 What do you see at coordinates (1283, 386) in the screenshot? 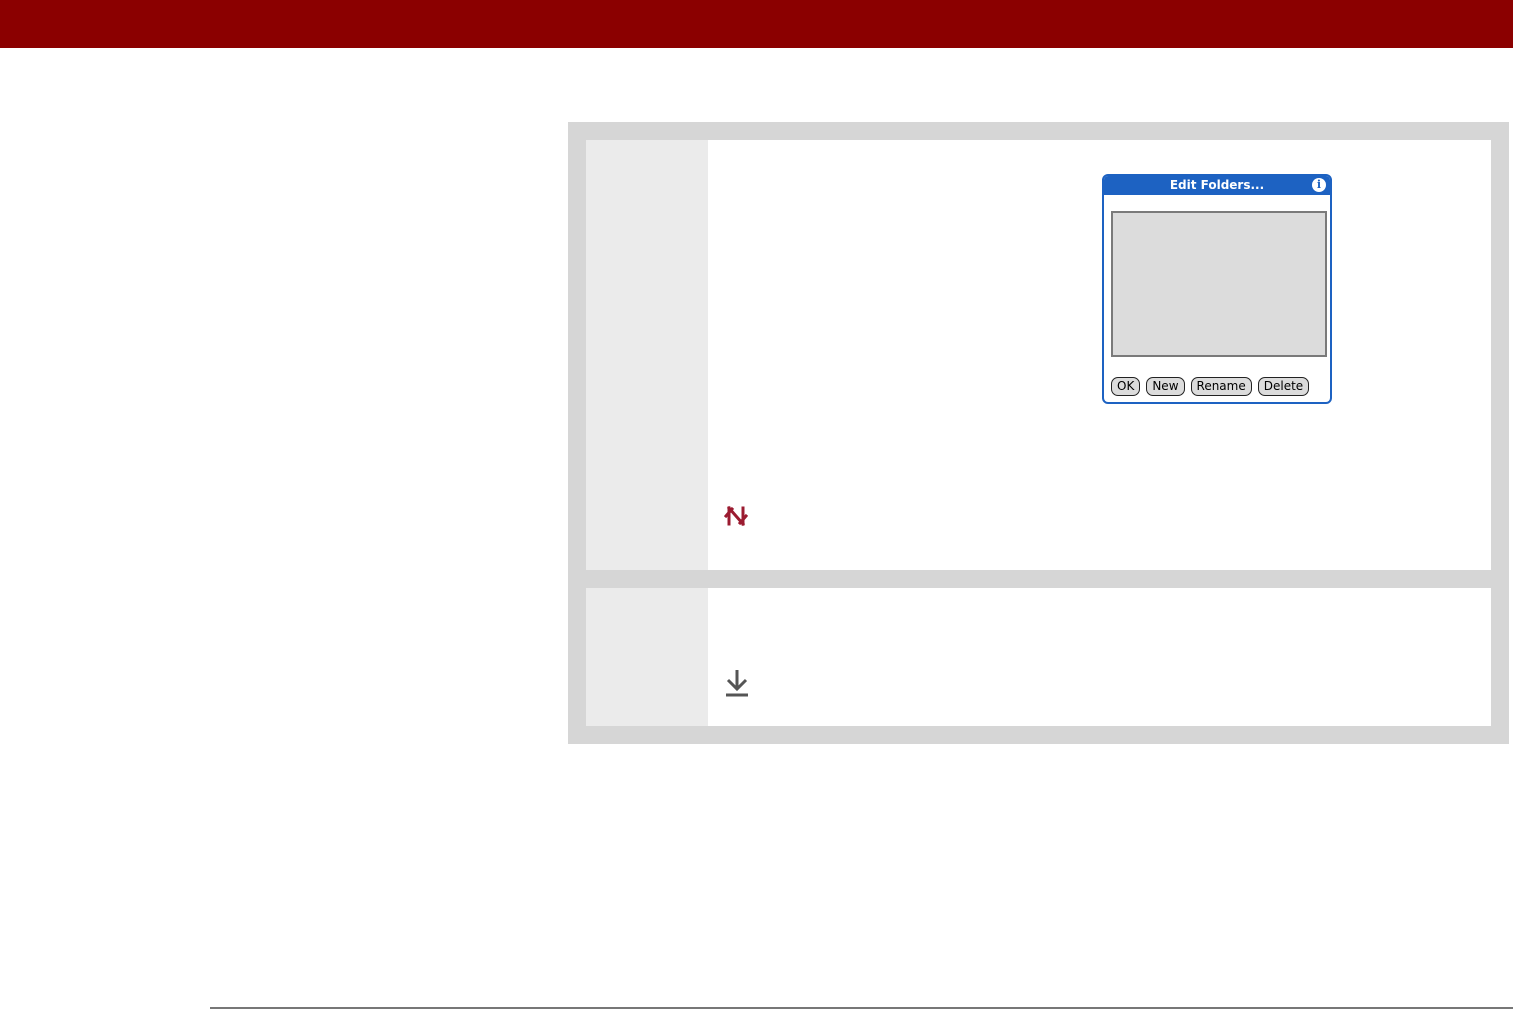
I see `delete-button: Delete` at bounding box center [1283, 386].